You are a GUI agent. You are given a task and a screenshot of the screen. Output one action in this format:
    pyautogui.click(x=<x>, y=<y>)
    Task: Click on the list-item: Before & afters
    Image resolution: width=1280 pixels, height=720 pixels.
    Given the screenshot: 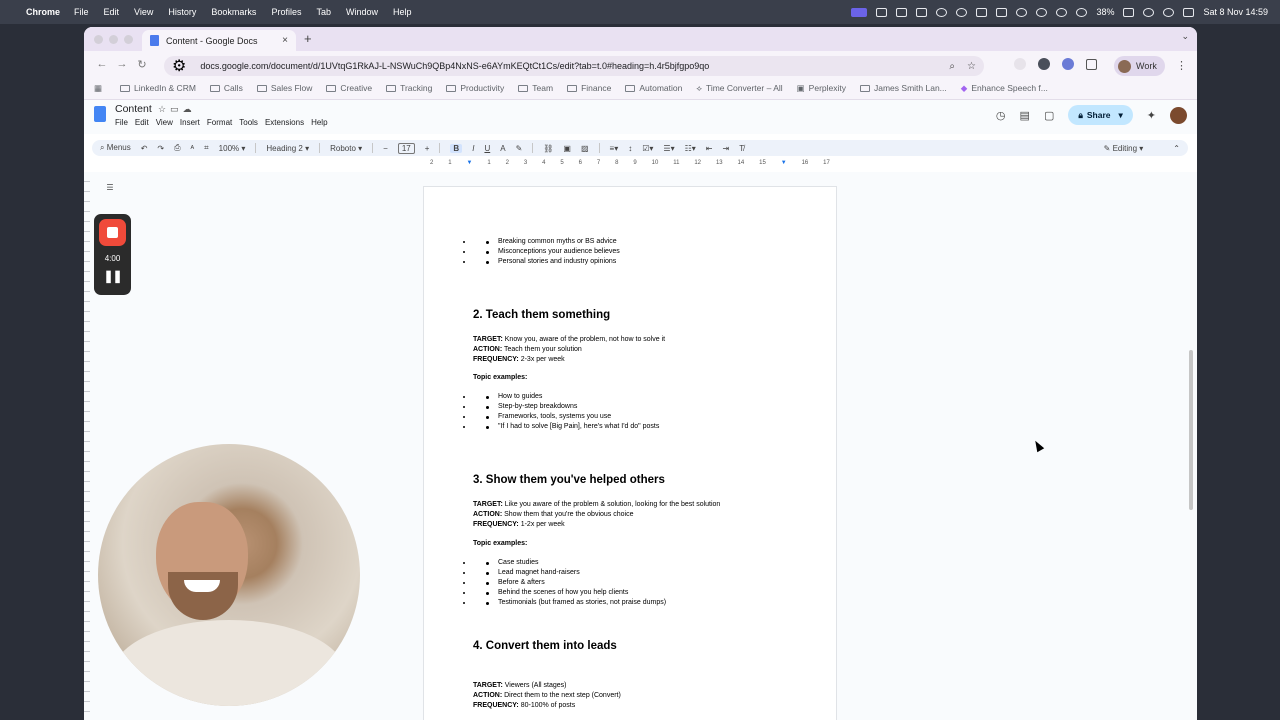 What is the action you would take?
    pyautogui.click(x=569, y=583)
    